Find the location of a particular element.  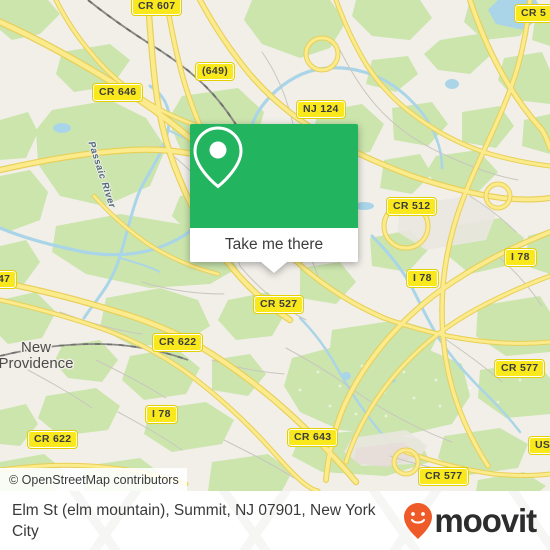

place-label-new-providence: New Providence is located at coordinates (37, 355).